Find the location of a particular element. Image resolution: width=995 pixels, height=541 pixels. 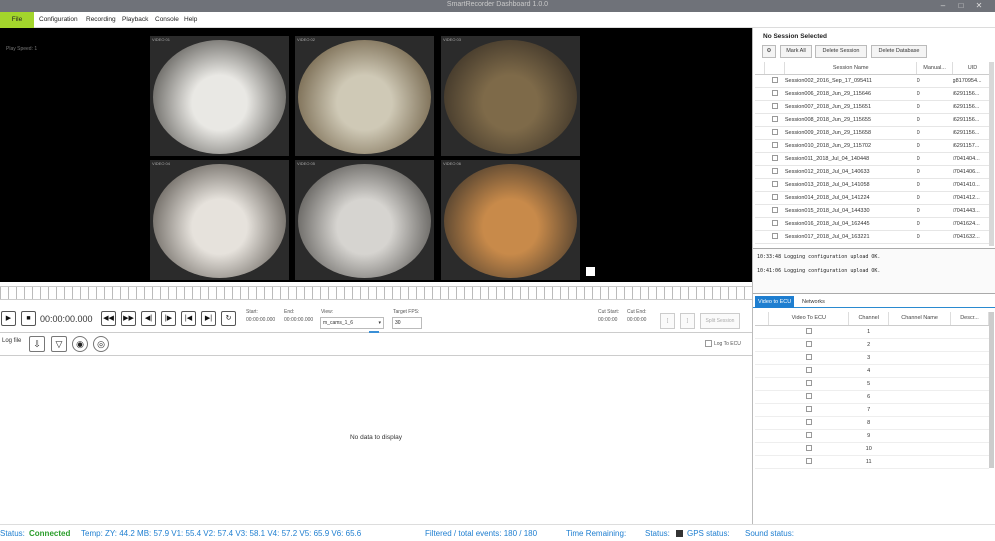

column-header: UID is located at coordinates (972, 68).